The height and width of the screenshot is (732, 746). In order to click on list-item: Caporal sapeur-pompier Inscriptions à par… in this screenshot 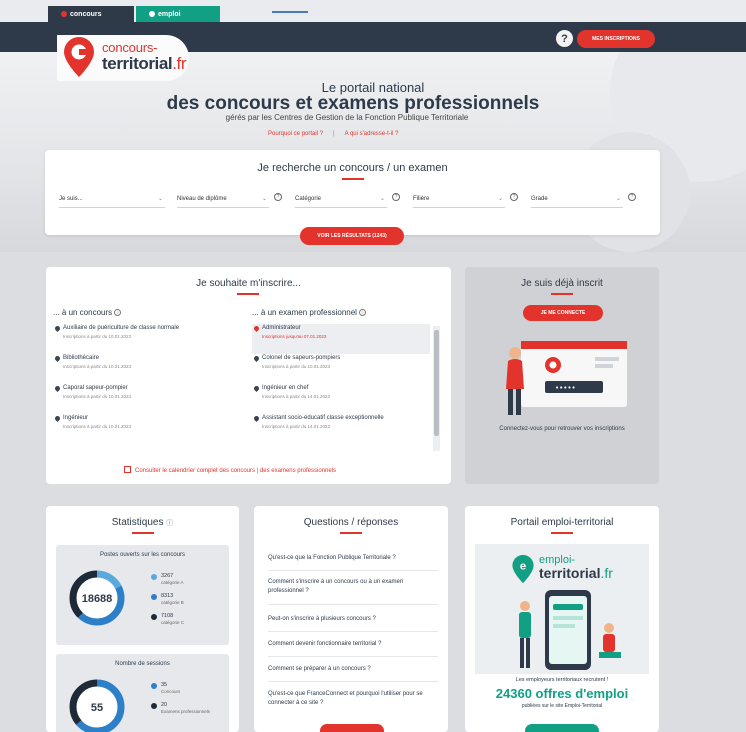, I will do `click(143, 399)`.